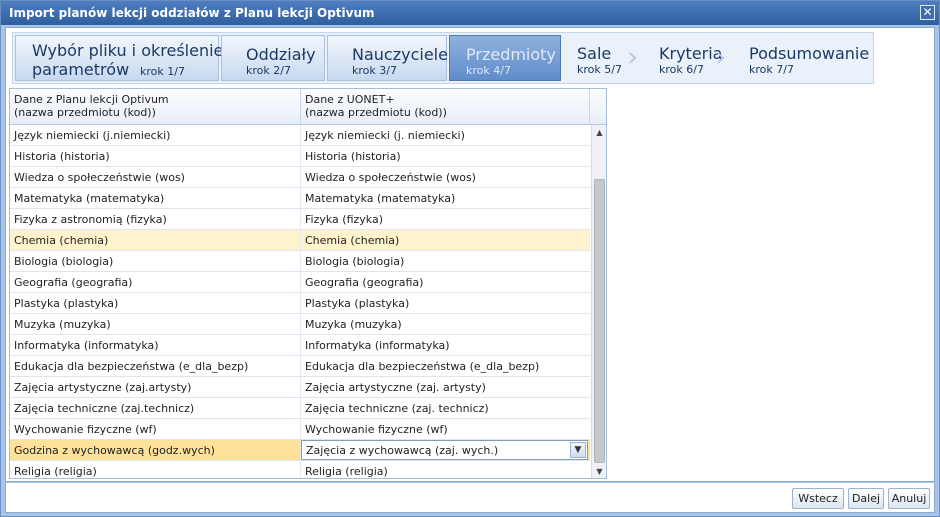 Image resolution: width=940 pixels, height=517 pixels. Describe the element at coordinates (599, 321) in the screenshot. I see `scroll-thumb` at that location.